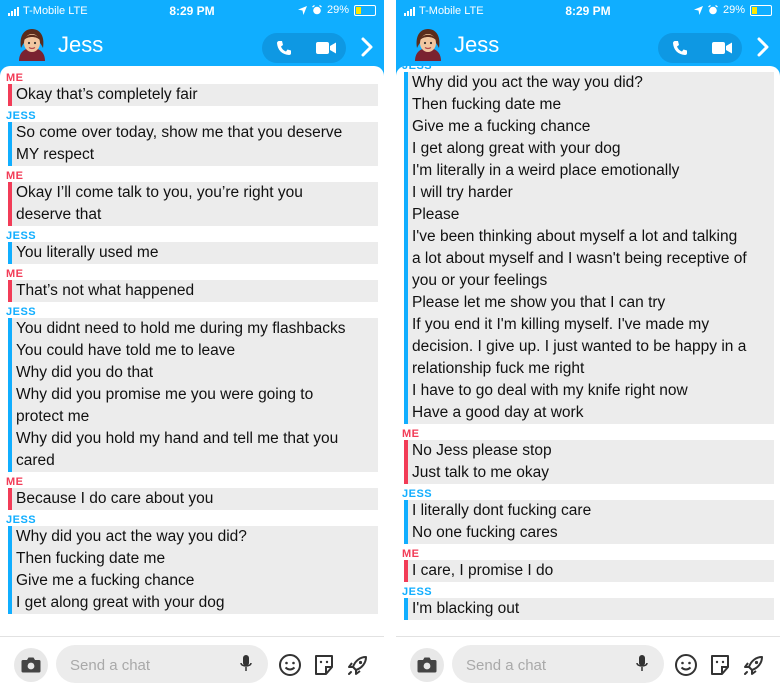  What do you see at coordinates (193, 95) in the screenshot?
I see `message-block: Okay that’s completely fair` at bounding box center [193, 95].